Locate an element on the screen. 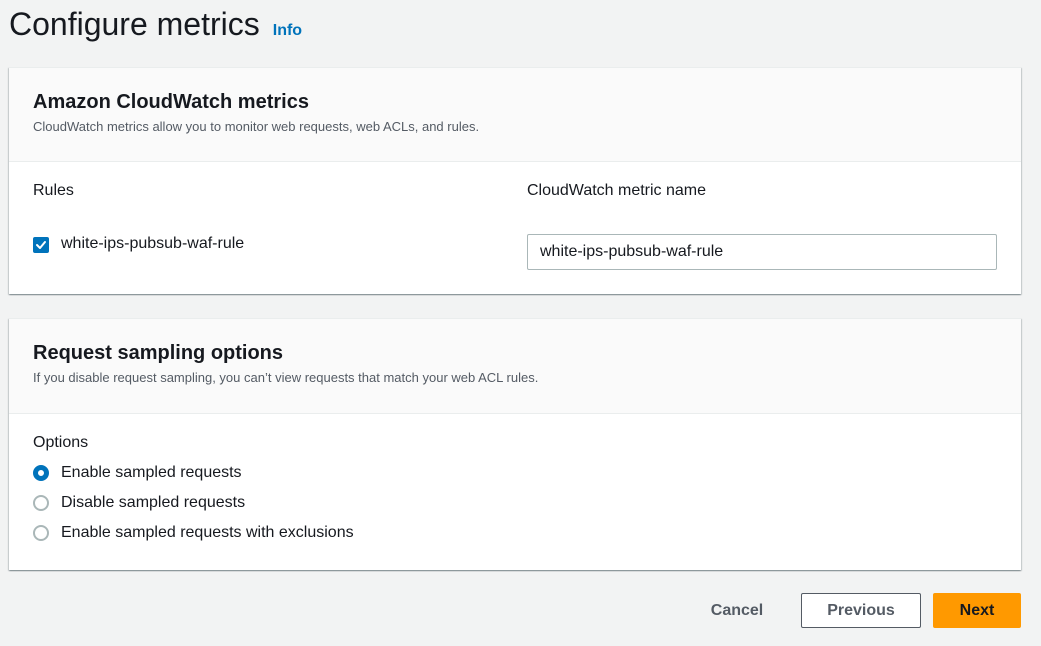 The height and width of the screenshot is (646, 1041). radio-disable-sampled-requests: Disable sampled requests is located at coordinates (139, 503).